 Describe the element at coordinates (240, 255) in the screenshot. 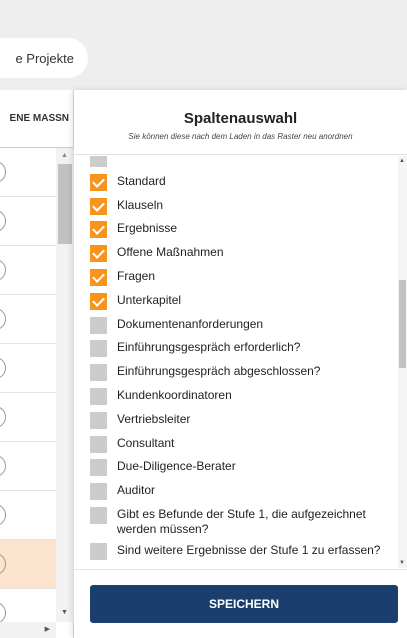

I see `column-option: Offene Maßnahmen` at that location.